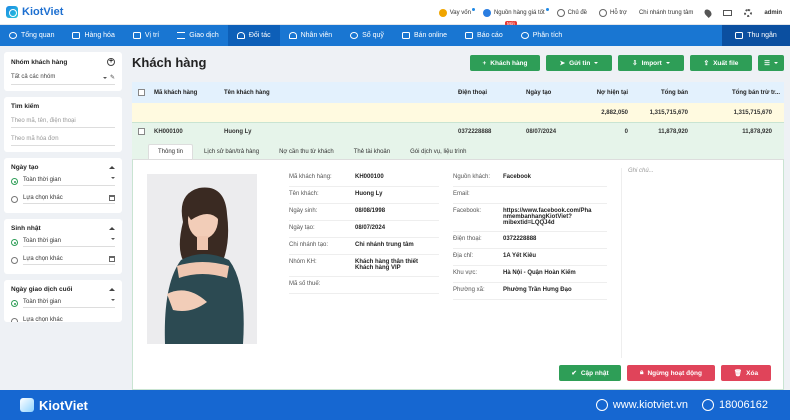 This screenshot has width=790, height=420. I want to click on export-button: ⇪ Xuất file, so click(721, 63).